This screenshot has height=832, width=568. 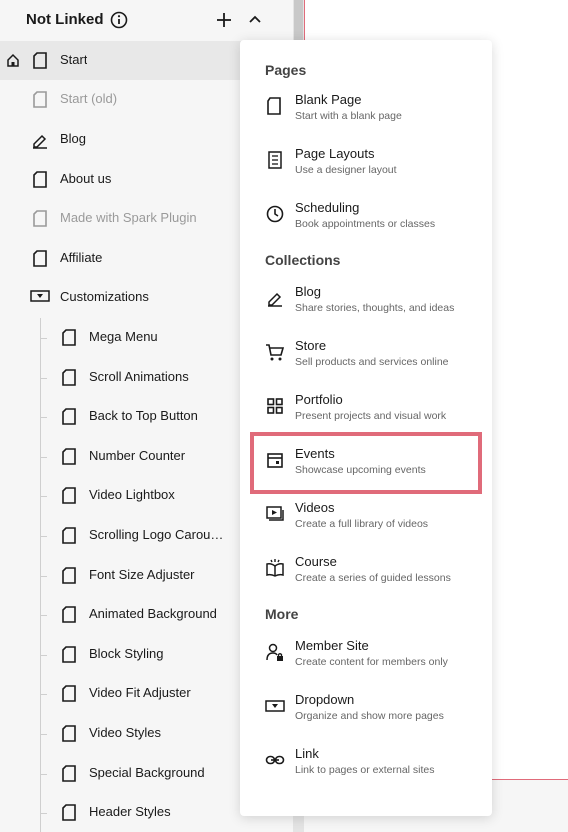 What do you see at coordinates (275, 352) in the screenshot?
I see `cart-icon` at bounding box center [275, 352].